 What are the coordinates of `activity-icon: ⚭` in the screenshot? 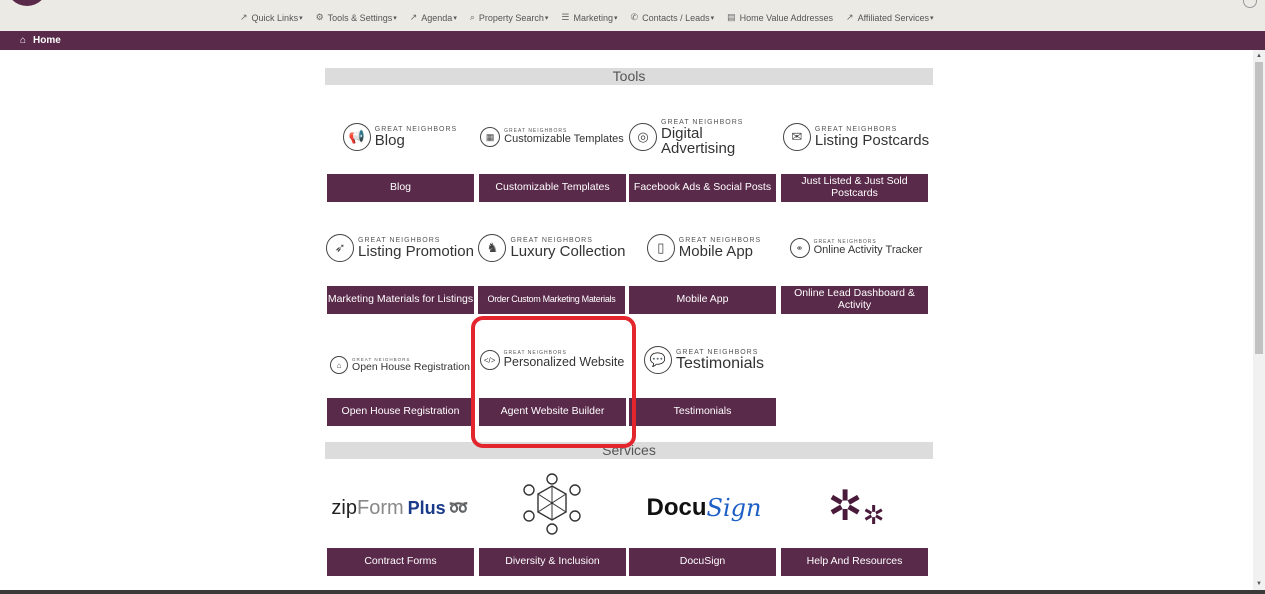 It's located at (799, 248).